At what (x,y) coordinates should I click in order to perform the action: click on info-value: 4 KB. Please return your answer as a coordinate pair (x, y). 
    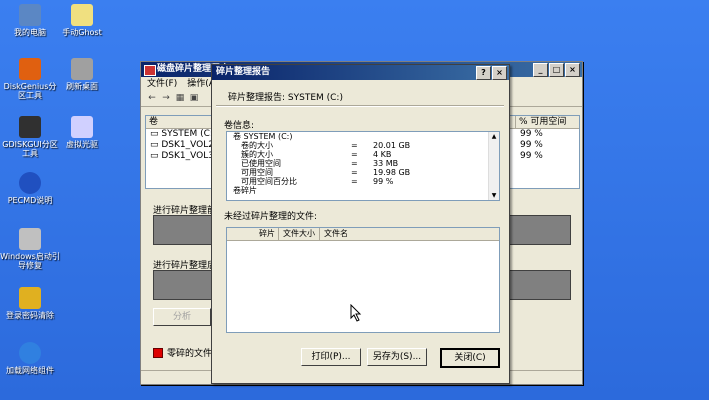
    Looking at the image, I should click on (382, 154).